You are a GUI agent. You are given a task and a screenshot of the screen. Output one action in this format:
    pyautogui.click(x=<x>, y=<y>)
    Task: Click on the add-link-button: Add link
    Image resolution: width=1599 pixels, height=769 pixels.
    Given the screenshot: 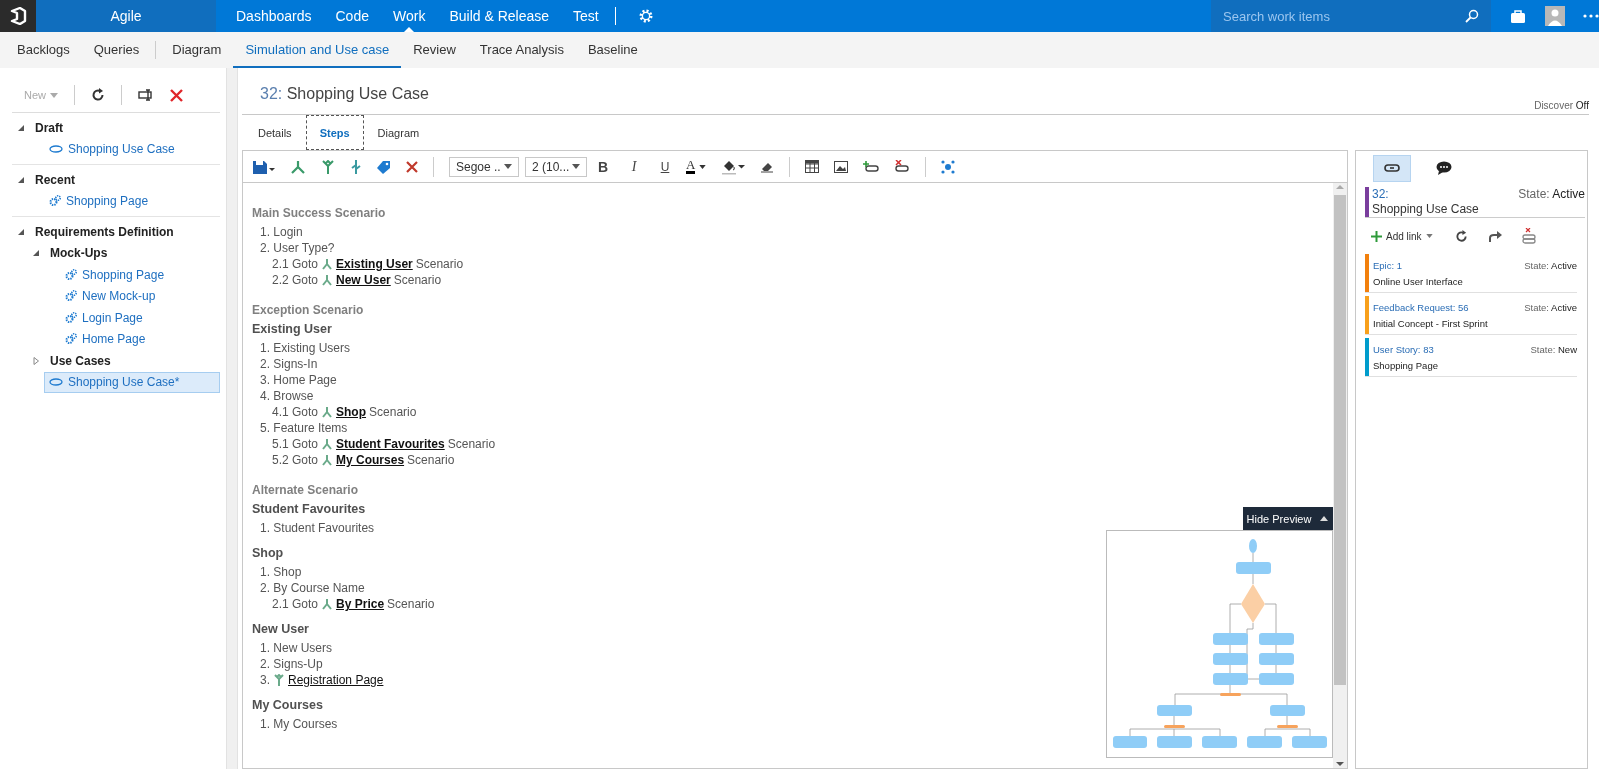 What is the action you would take?
    pyautogui.click(x=1402, y=236)
    